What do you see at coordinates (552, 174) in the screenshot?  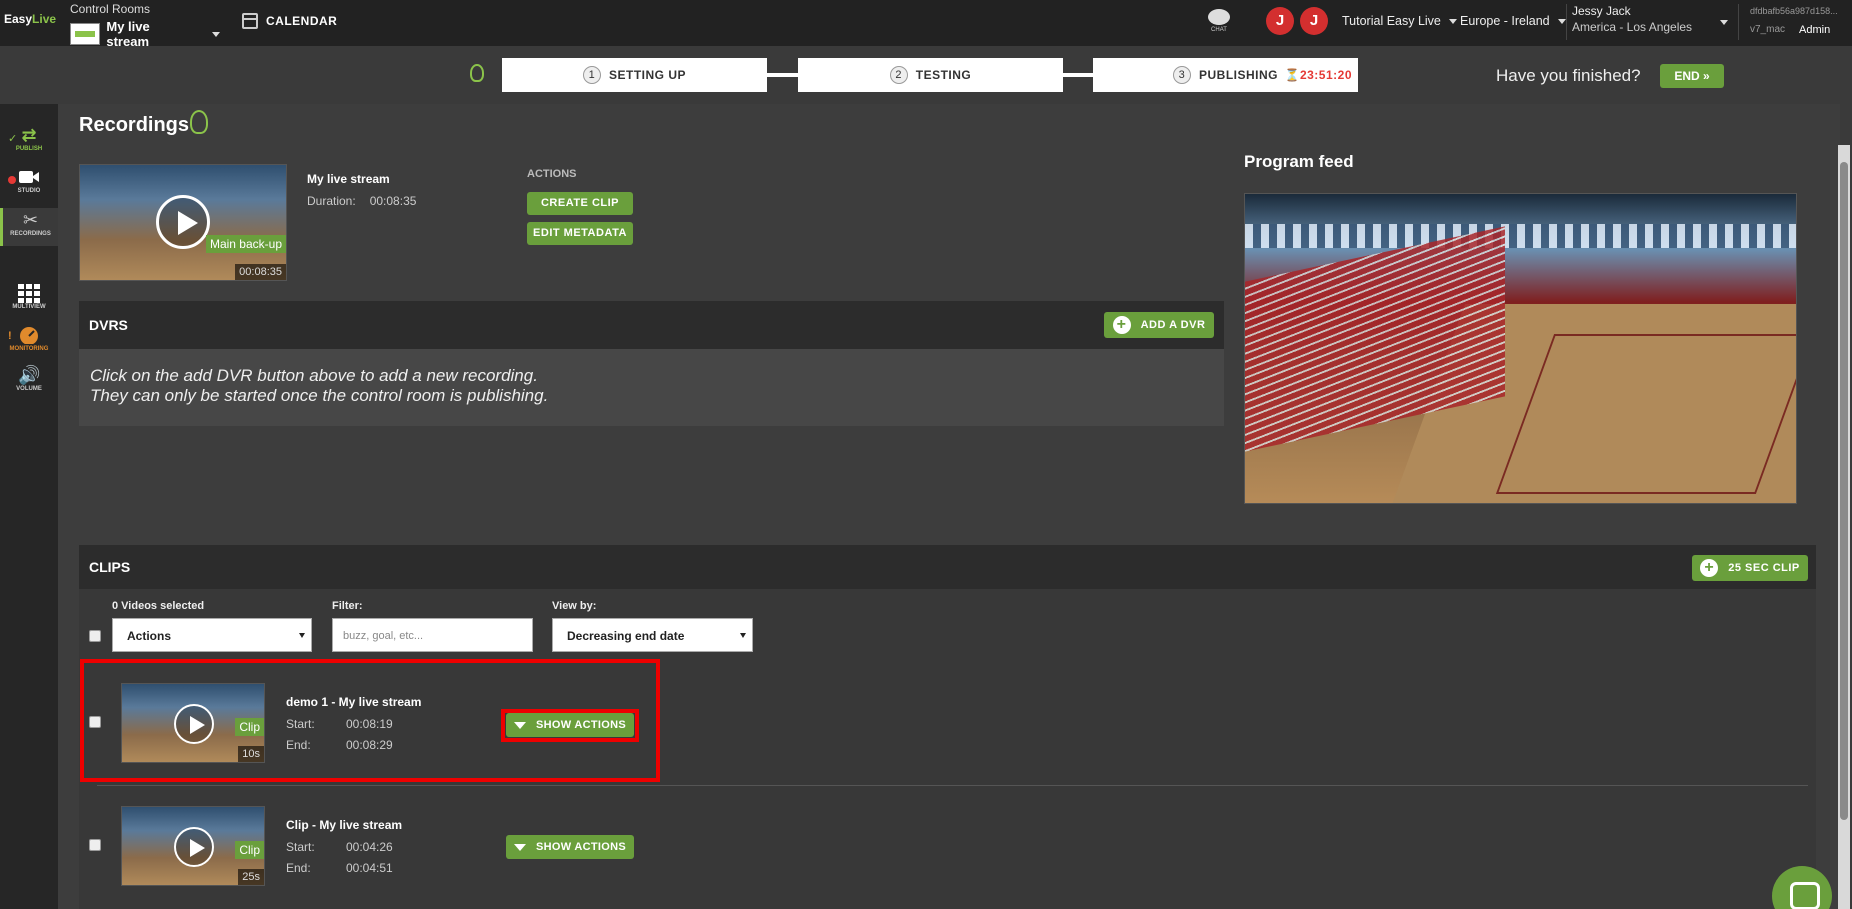 I see `actions-heading: ACTIONS` at bounding box center [552, 174].